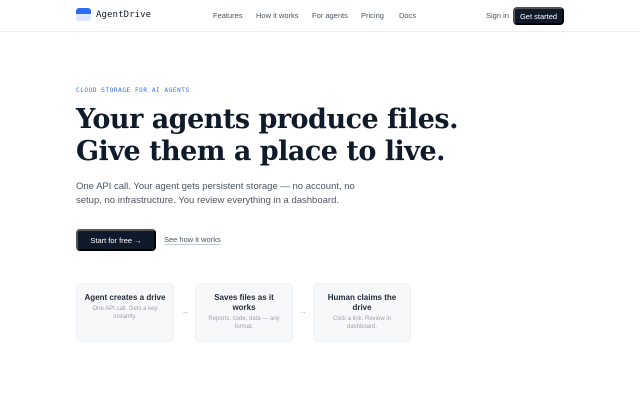 Image resolution: width=640 pixels, height=400 pixels. I want to click on nav-link-features: Features, so click(228, 15).